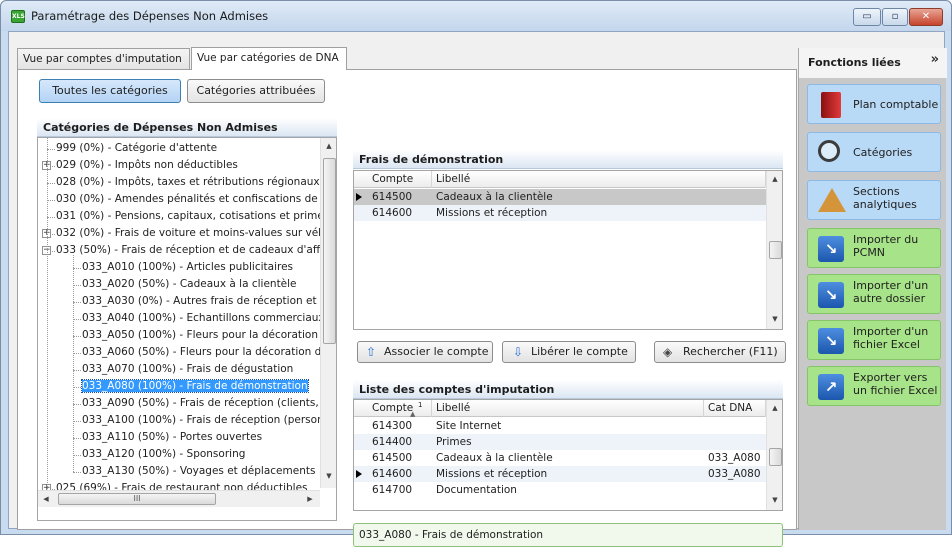  I want to click on tab-comptes-imputation: Vue par comptes d'imputation, so click(103, 59).